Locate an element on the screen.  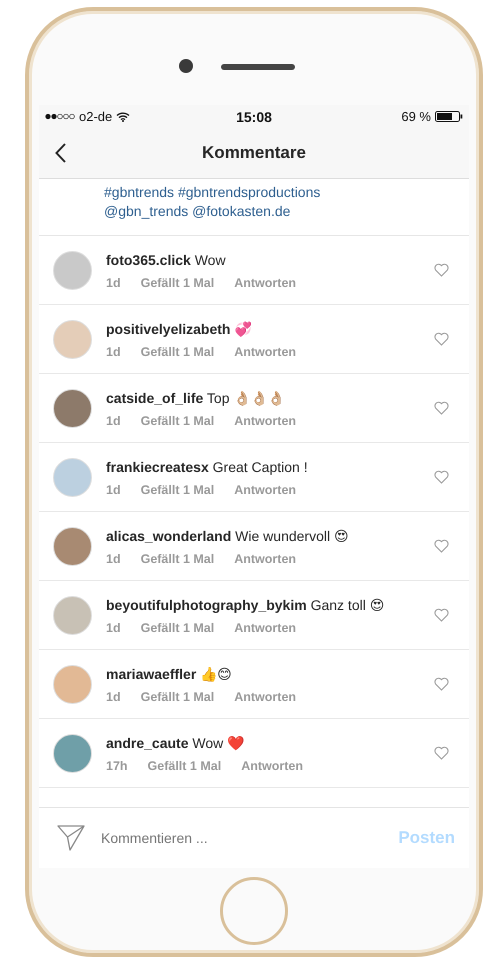
comment-text: frankiecreatesx Great Caption ! is located at coordinates (207, 467).